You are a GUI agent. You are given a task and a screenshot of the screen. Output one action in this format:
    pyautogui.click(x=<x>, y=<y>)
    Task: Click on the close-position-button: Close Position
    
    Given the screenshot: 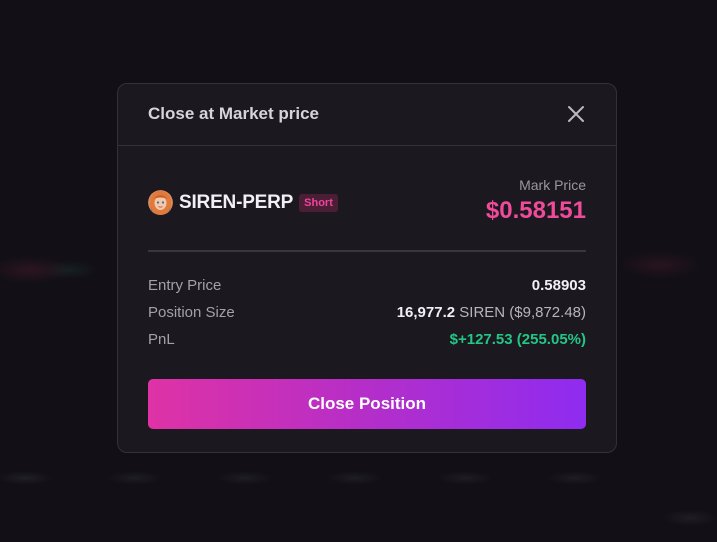 What is the action you would take?
    pyautogui.click(x=367, y=404)
    